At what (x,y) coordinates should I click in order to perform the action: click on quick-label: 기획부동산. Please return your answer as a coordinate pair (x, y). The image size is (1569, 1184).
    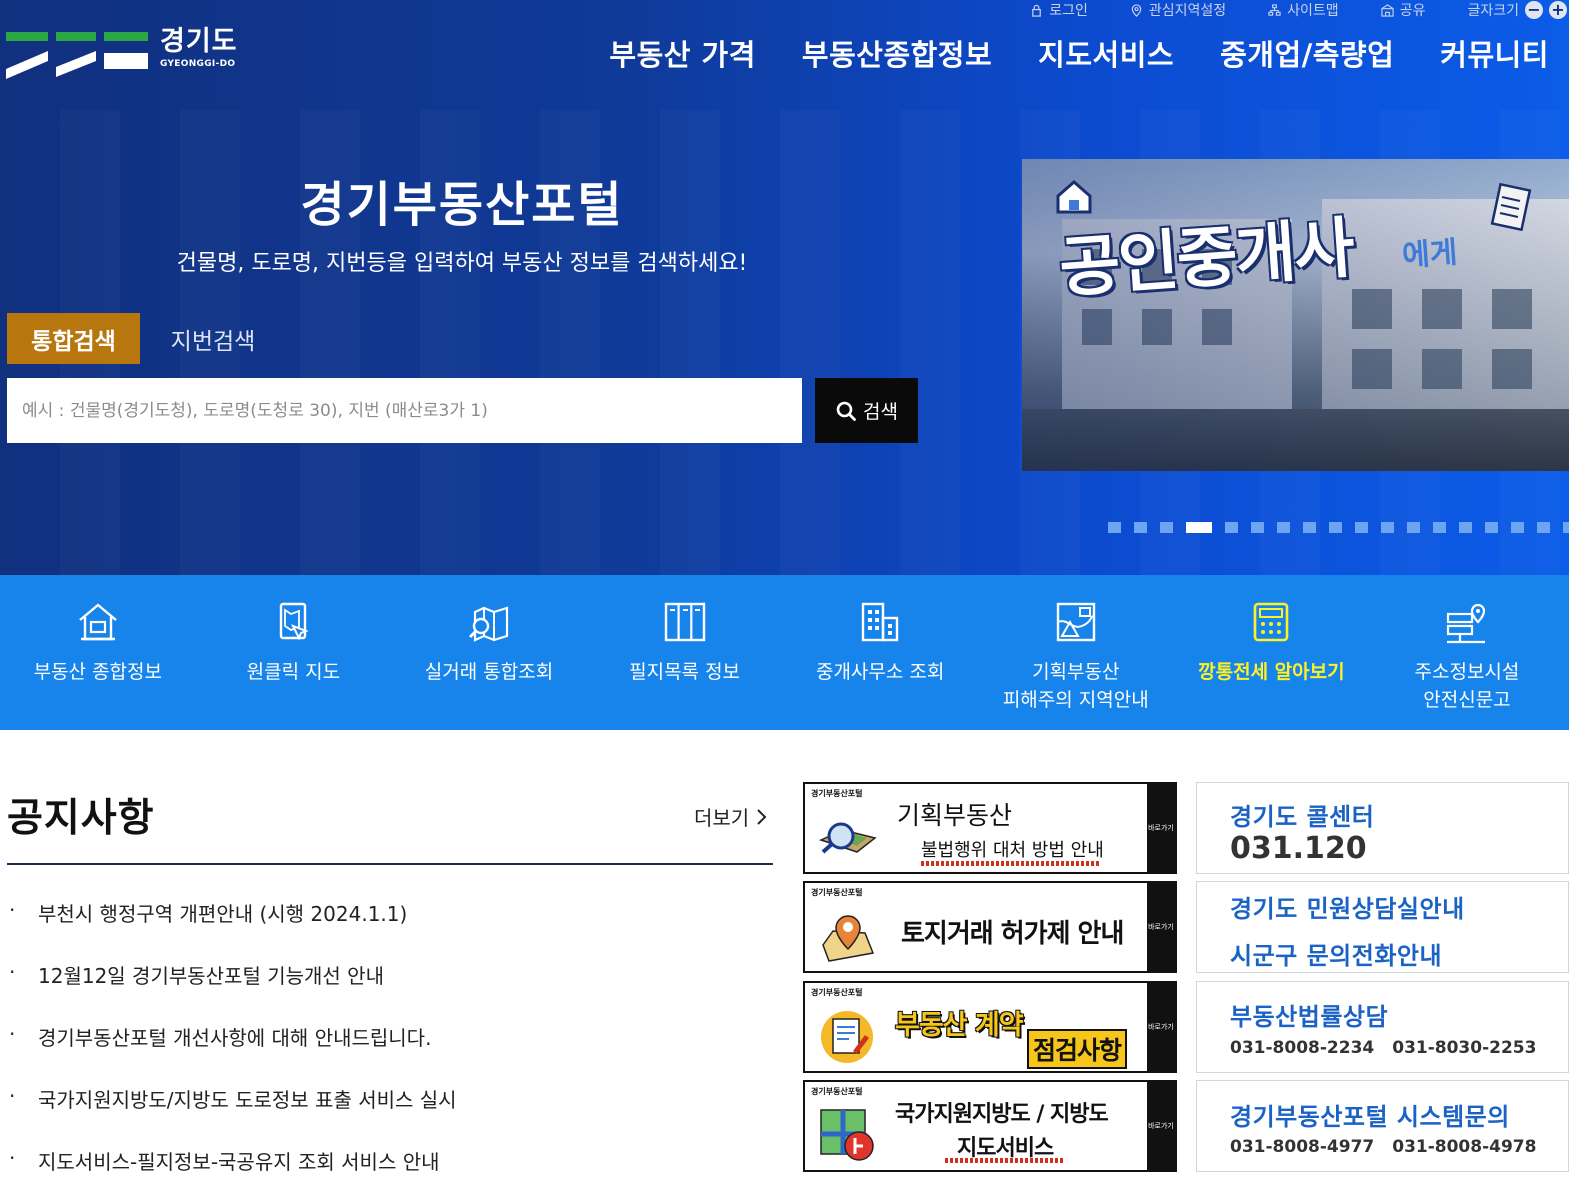
    Looking at the image, I should click on (1076, 672).